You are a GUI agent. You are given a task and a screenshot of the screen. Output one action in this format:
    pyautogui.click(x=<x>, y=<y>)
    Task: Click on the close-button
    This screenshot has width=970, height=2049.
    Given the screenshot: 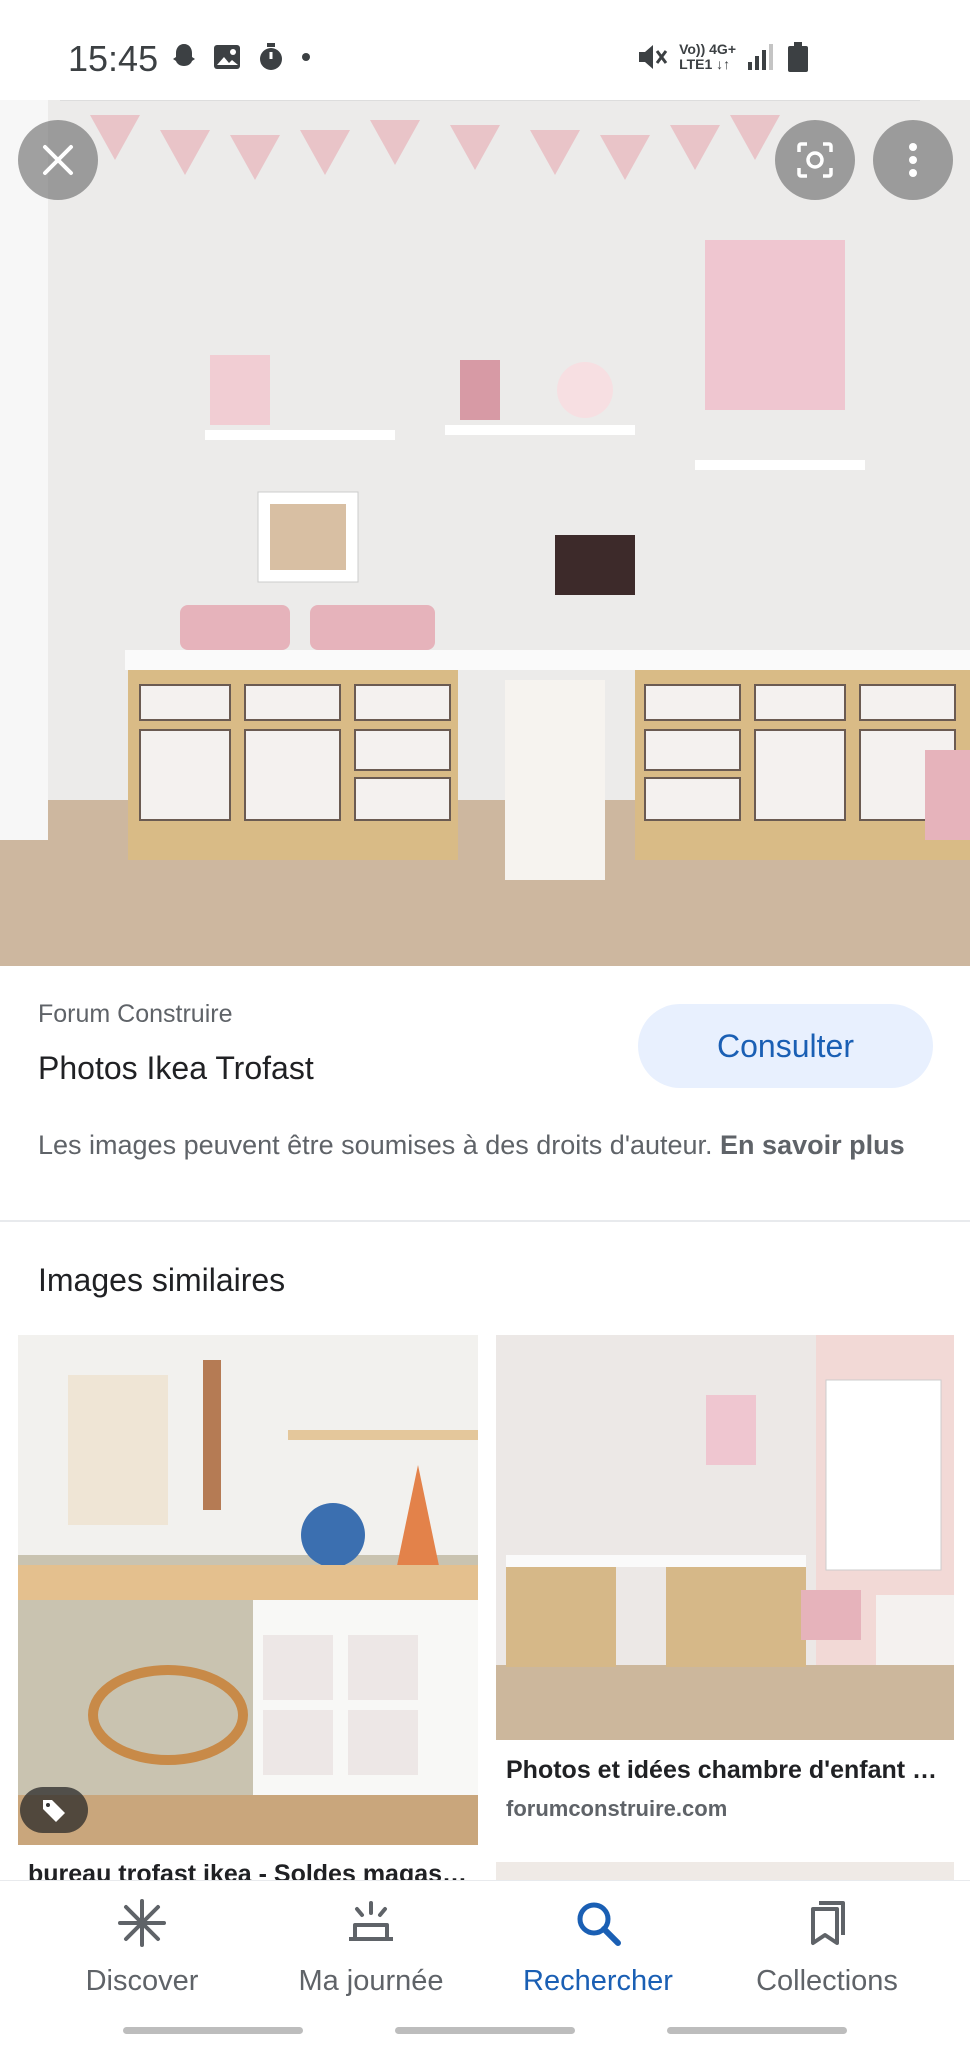 What is the action you would take?
    pyautogui.click(x=58, y=160)
    